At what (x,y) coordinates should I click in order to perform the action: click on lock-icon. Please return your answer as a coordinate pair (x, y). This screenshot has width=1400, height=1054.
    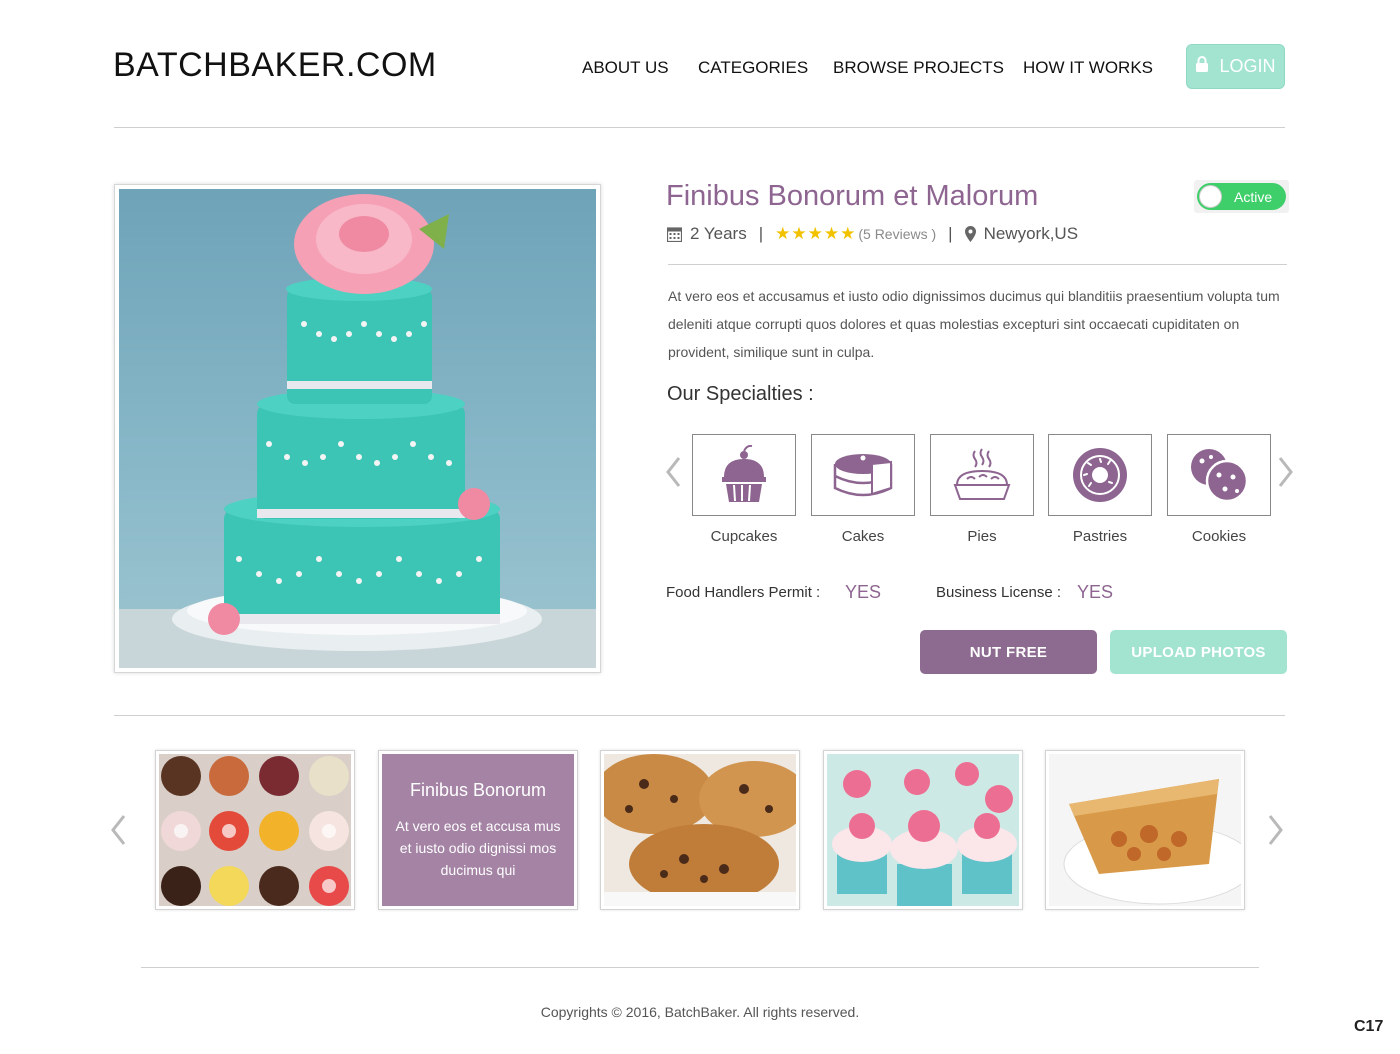
    Looking at the image, I should click on (1202, 66).